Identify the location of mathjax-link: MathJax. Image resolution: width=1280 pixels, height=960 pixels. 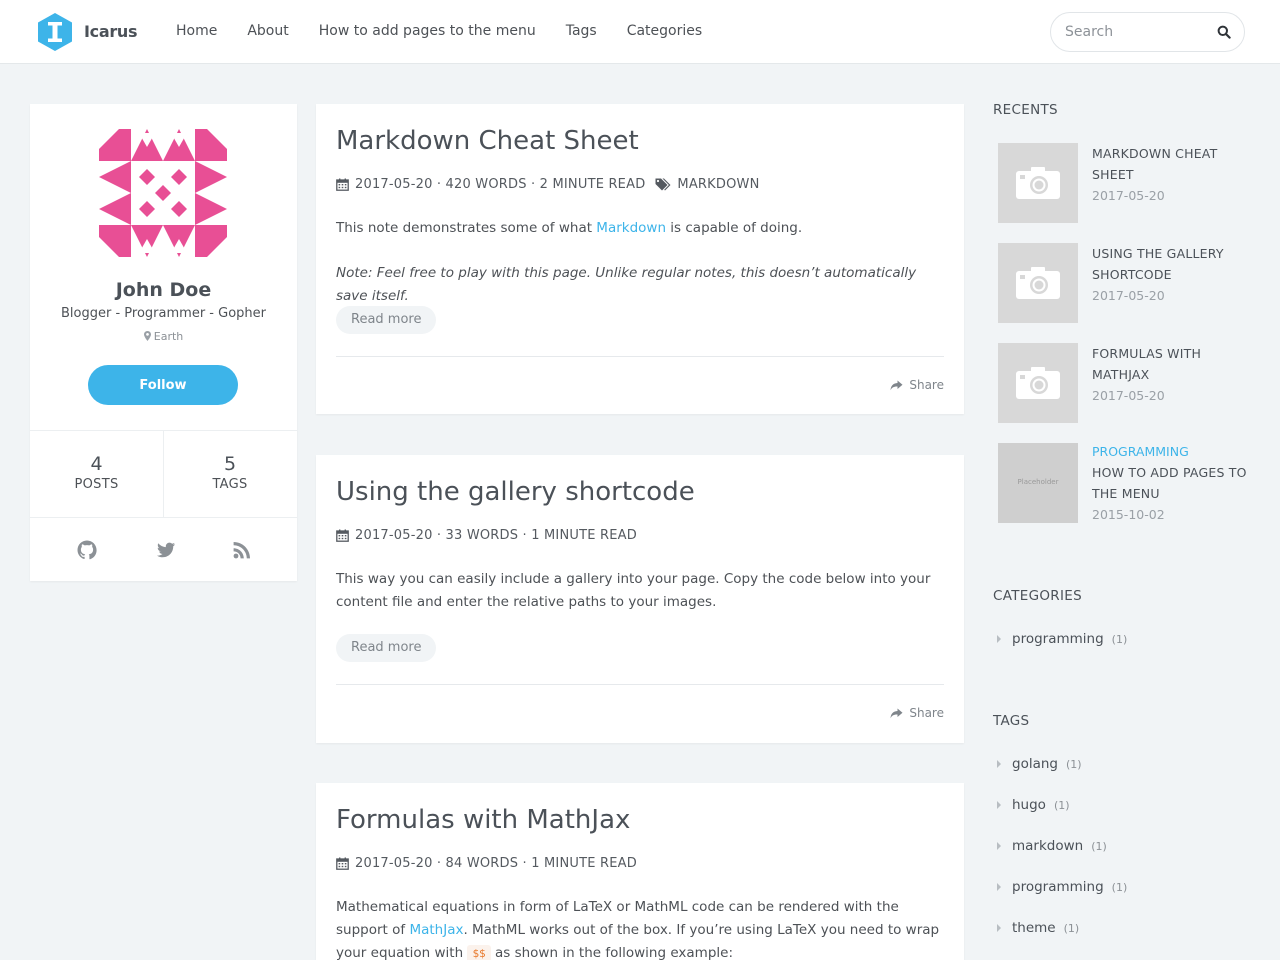
(436, 930).